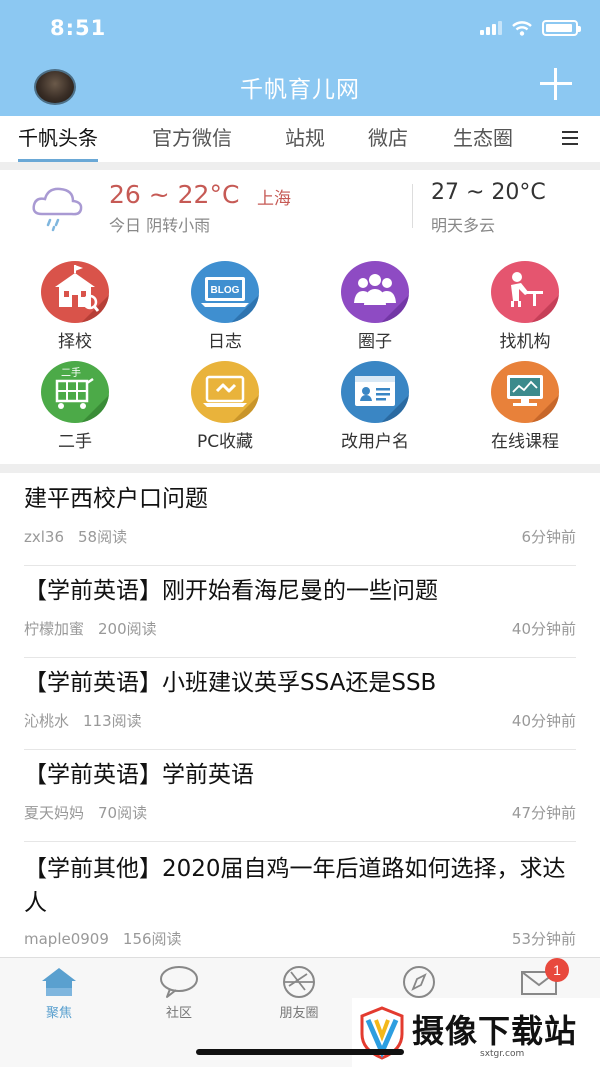 The image size is (600, 1067). Describe the element at coordinates (47, 721) in the screenshot. I see `post-author: 沁桃水` at that location.